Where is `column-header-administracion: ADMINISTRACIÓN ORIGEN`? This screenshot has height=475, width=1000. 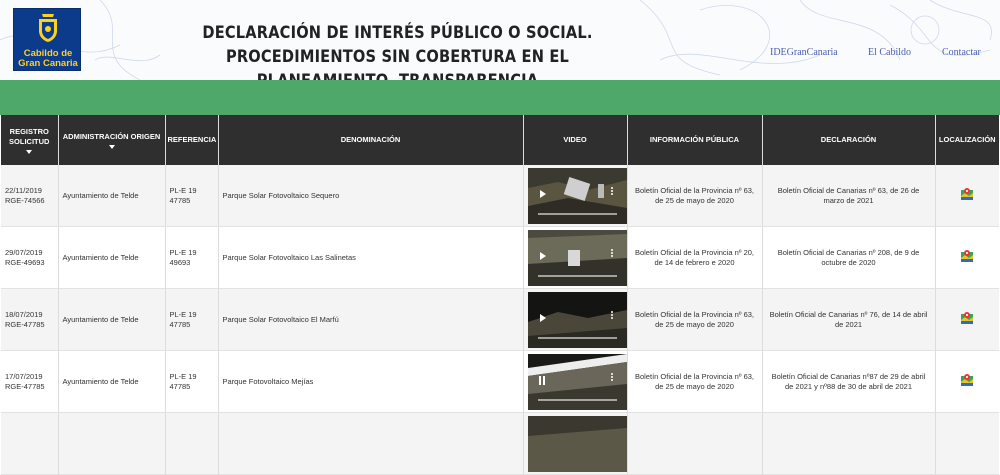
column-header-administracion: ADMINISTRACIÓN ORIGEN is located at coordinates (111, 140).